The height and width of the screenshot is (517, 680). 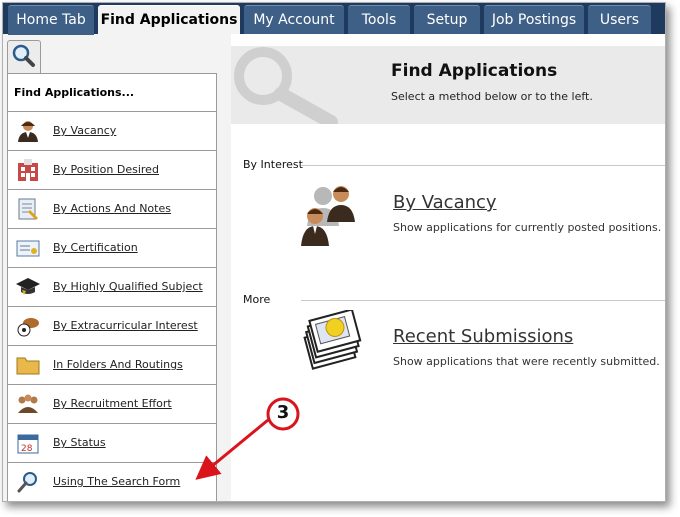 I want to click on callout-number: 3, so click(x=283, y=412).